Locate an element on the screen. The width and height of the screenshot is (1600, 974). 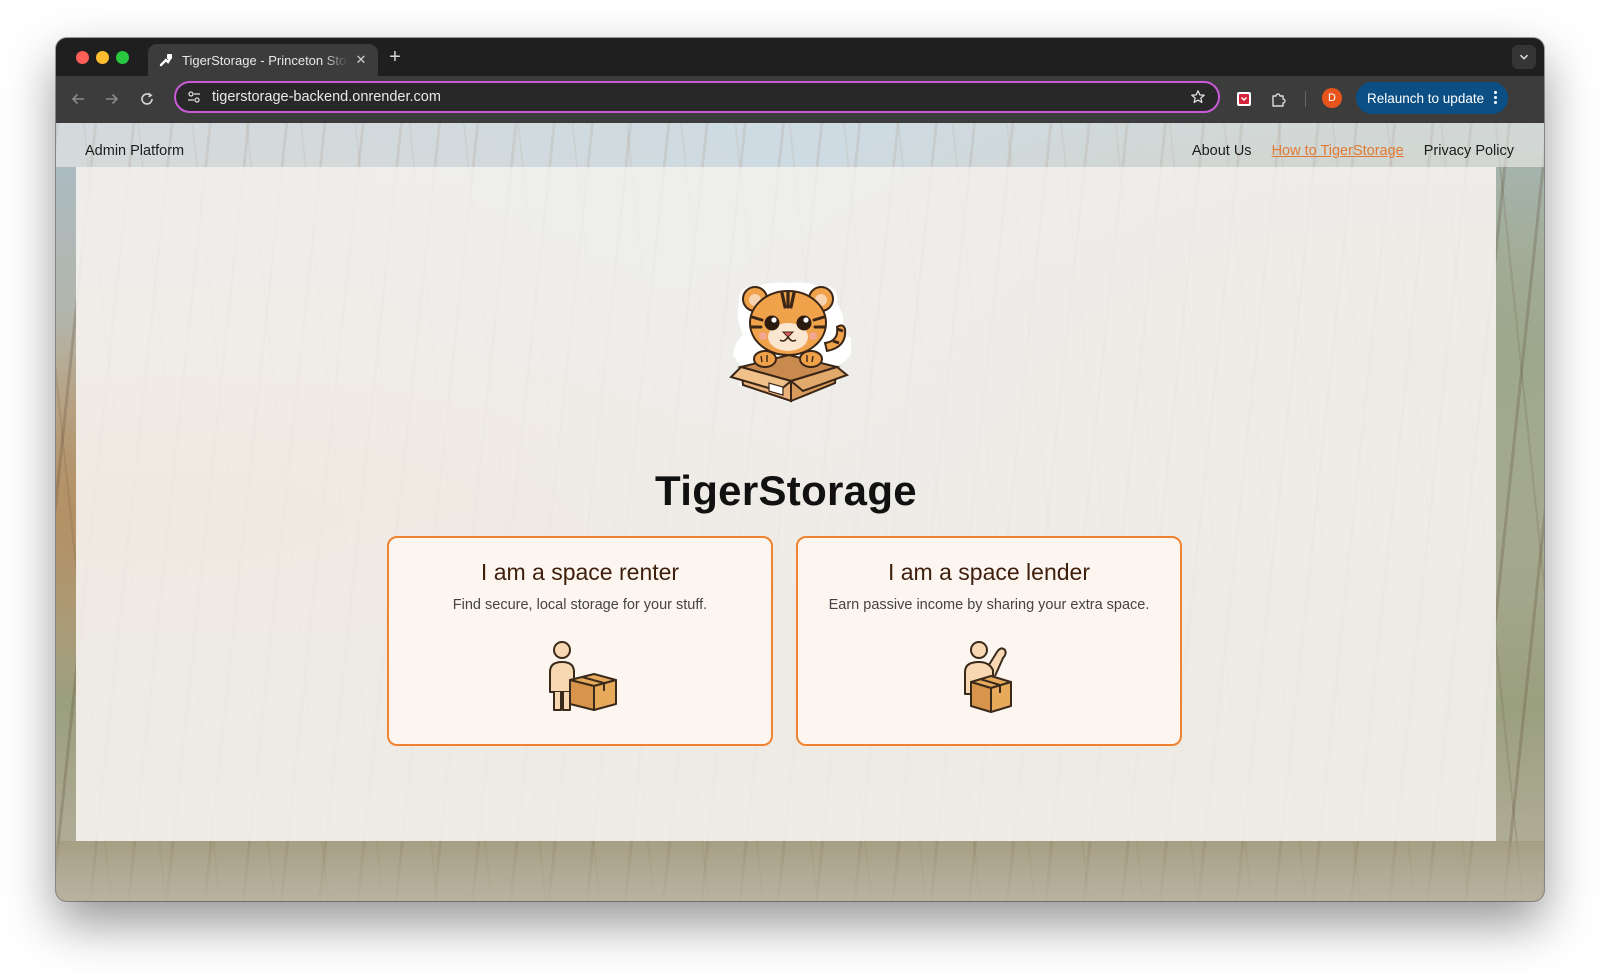
more-vert-icon is located at coordinates (1496, 98).